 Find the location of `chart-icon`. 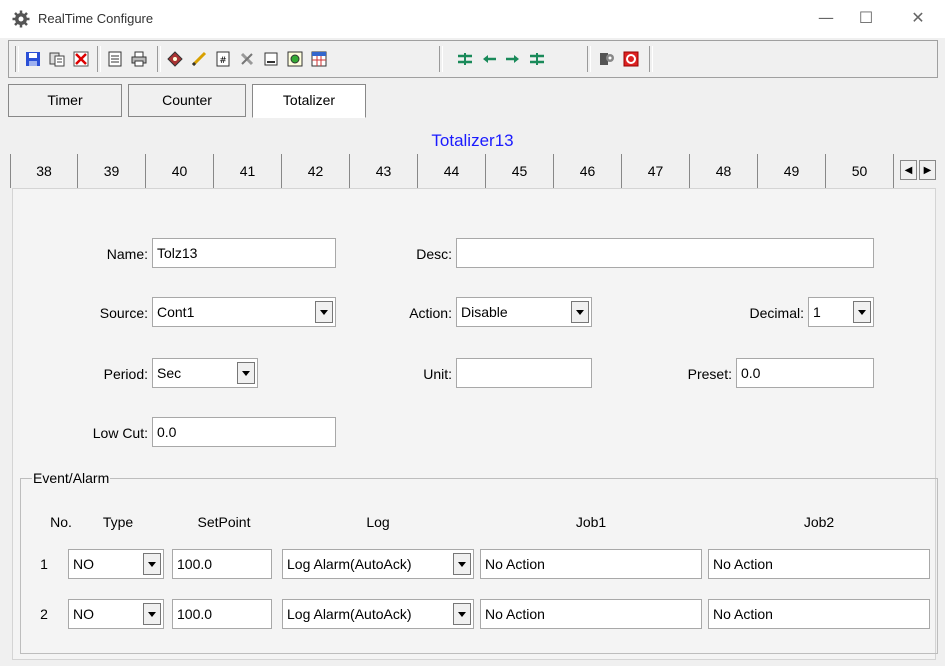

chart-icon is located at coordinates (295, 59).